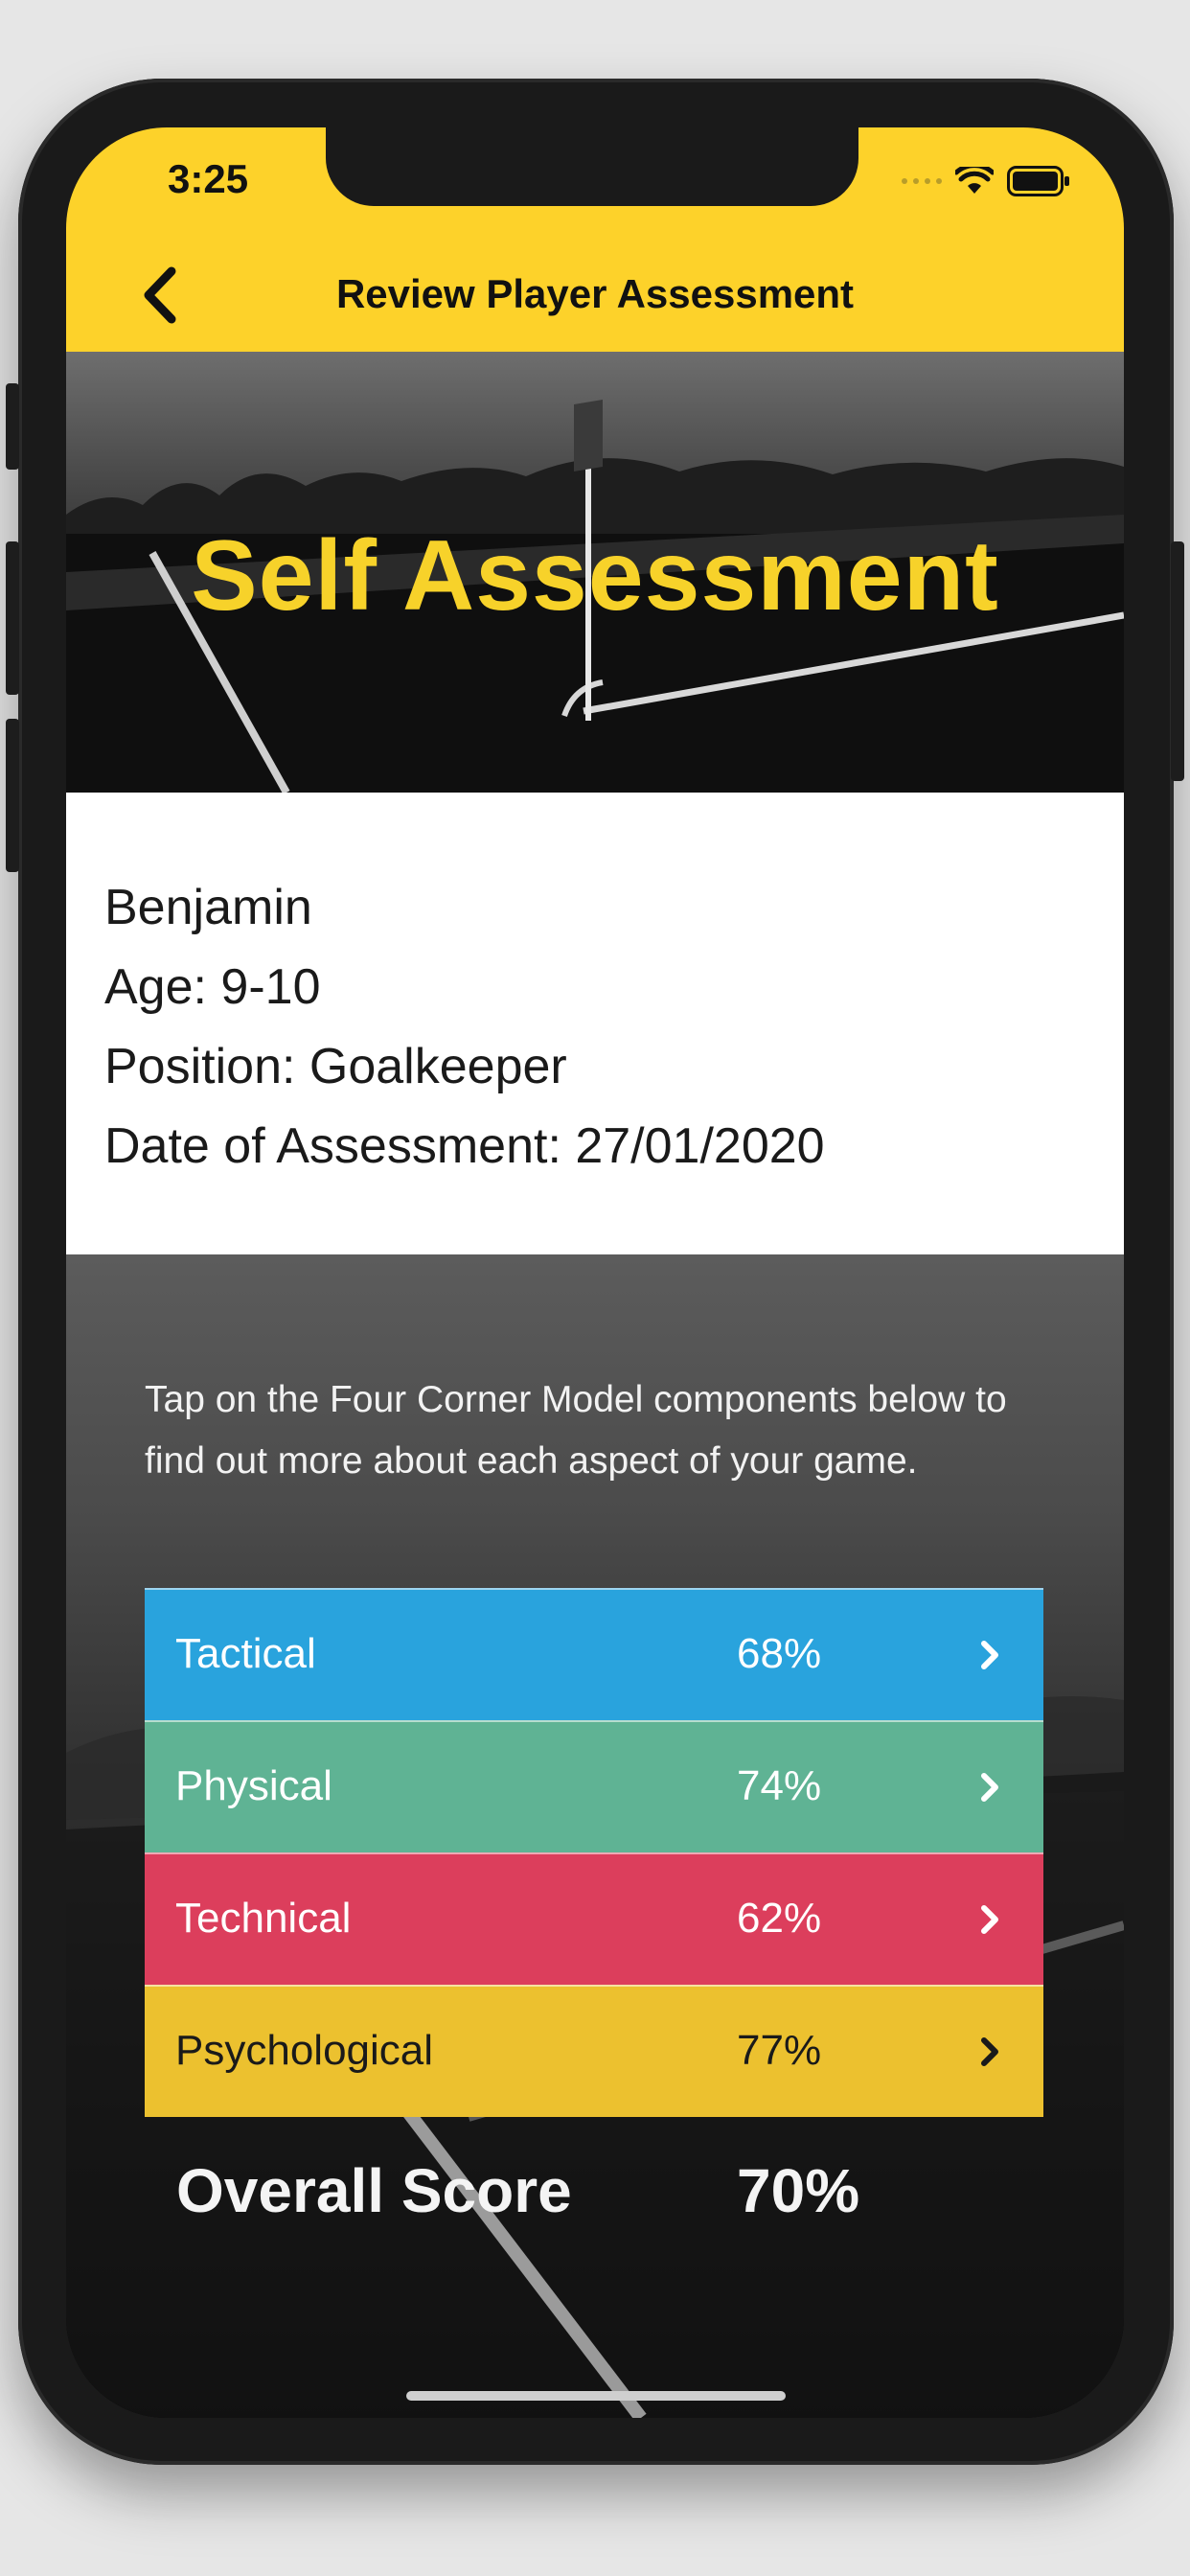  What do you see at coordinates (13, 795) in the screenshot?
I see `volume-down-button` at bounding box center [13, 795].